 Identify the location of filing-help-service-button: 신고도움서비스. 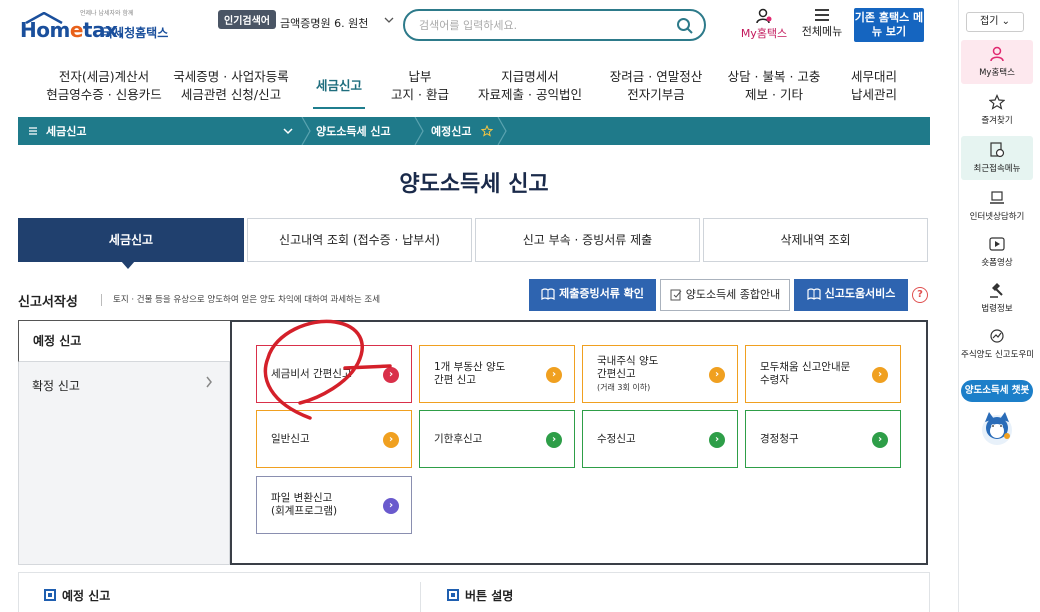
(851, 295).